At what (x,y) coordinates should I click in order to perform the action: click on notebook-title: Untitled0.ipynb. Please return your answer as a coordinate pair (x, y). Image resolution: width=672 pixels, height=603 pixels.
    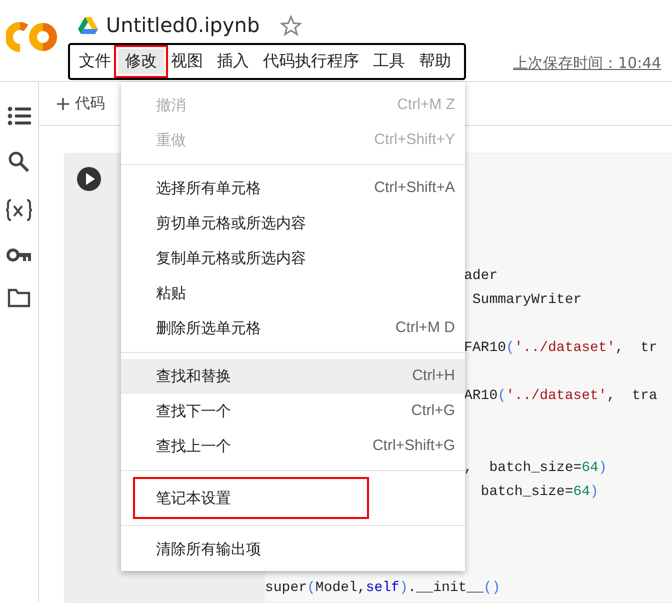
    Looking at the image, I should click on (183, 25).